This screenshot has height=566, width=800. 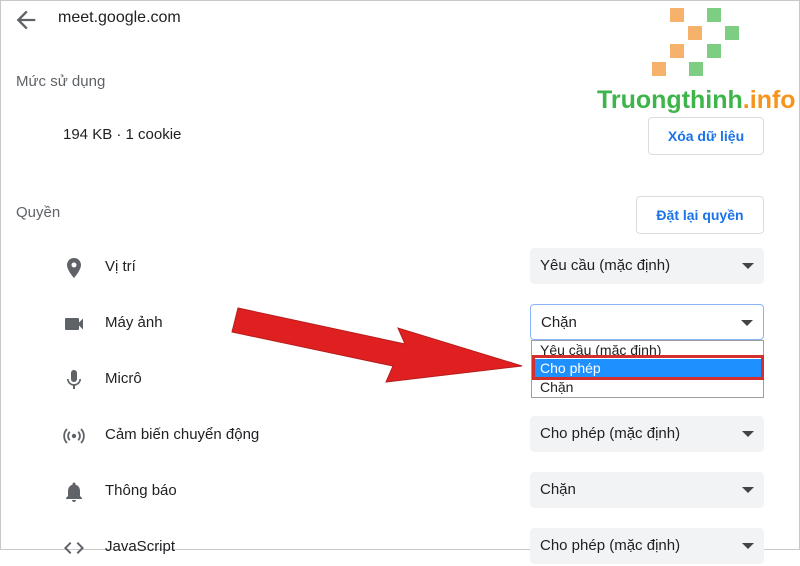 What do you see at coordinates (122, 134) in the screenshot?
I see `usage-summary: 194 KB · 1 cookie` at bounding box center [122, 134].